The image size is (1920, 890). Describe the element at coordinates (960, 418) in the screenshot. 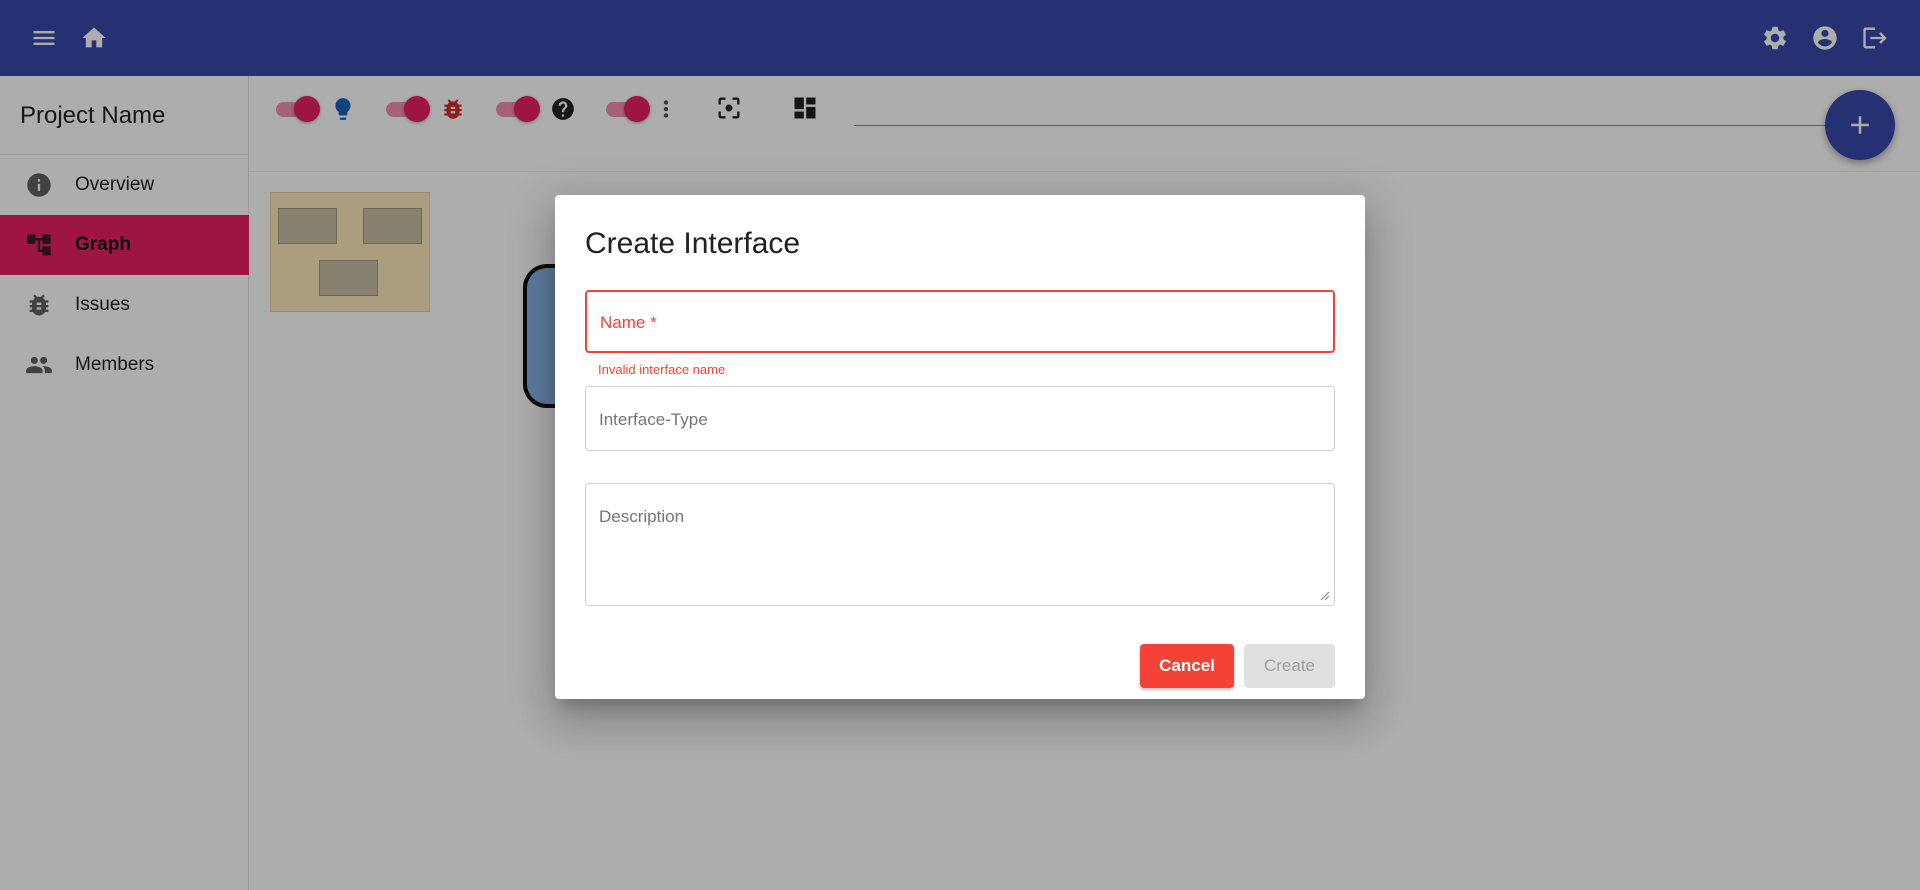

I see `interface-type-field: Interface-Type` at that location.